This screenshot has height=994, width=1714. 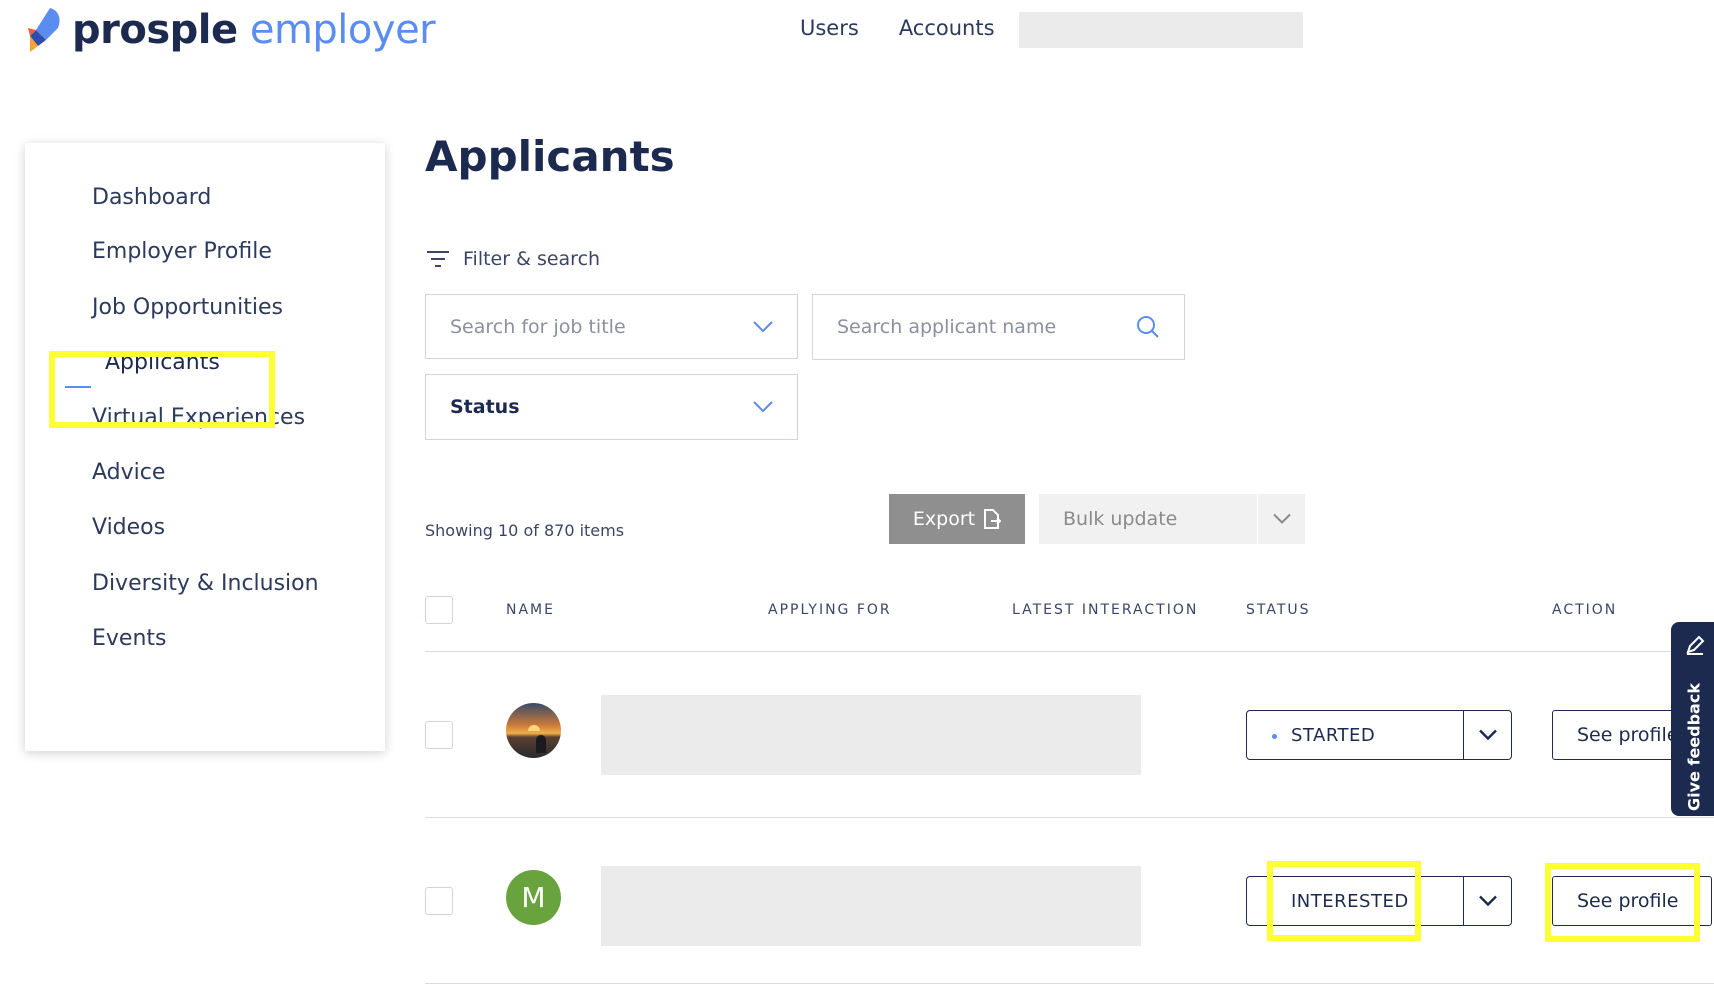 What do you see at coordinates (1695, 645) in the screenshot?
I see `pencil-icon` at bounding box center [1695, 645].